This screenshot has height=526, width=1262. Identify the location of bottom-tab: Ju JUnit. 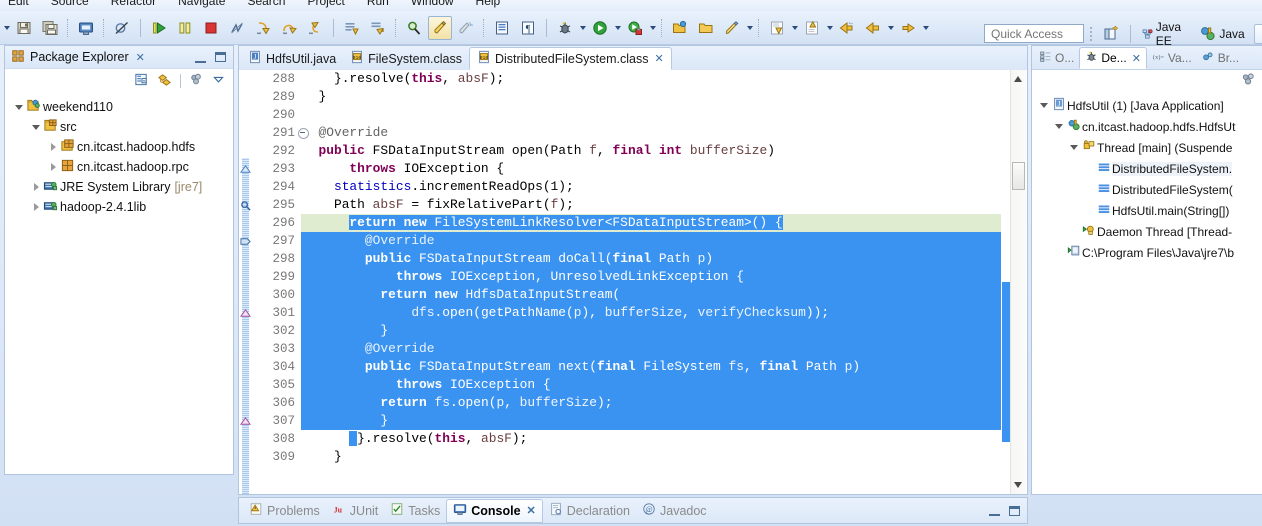
(355, 511).